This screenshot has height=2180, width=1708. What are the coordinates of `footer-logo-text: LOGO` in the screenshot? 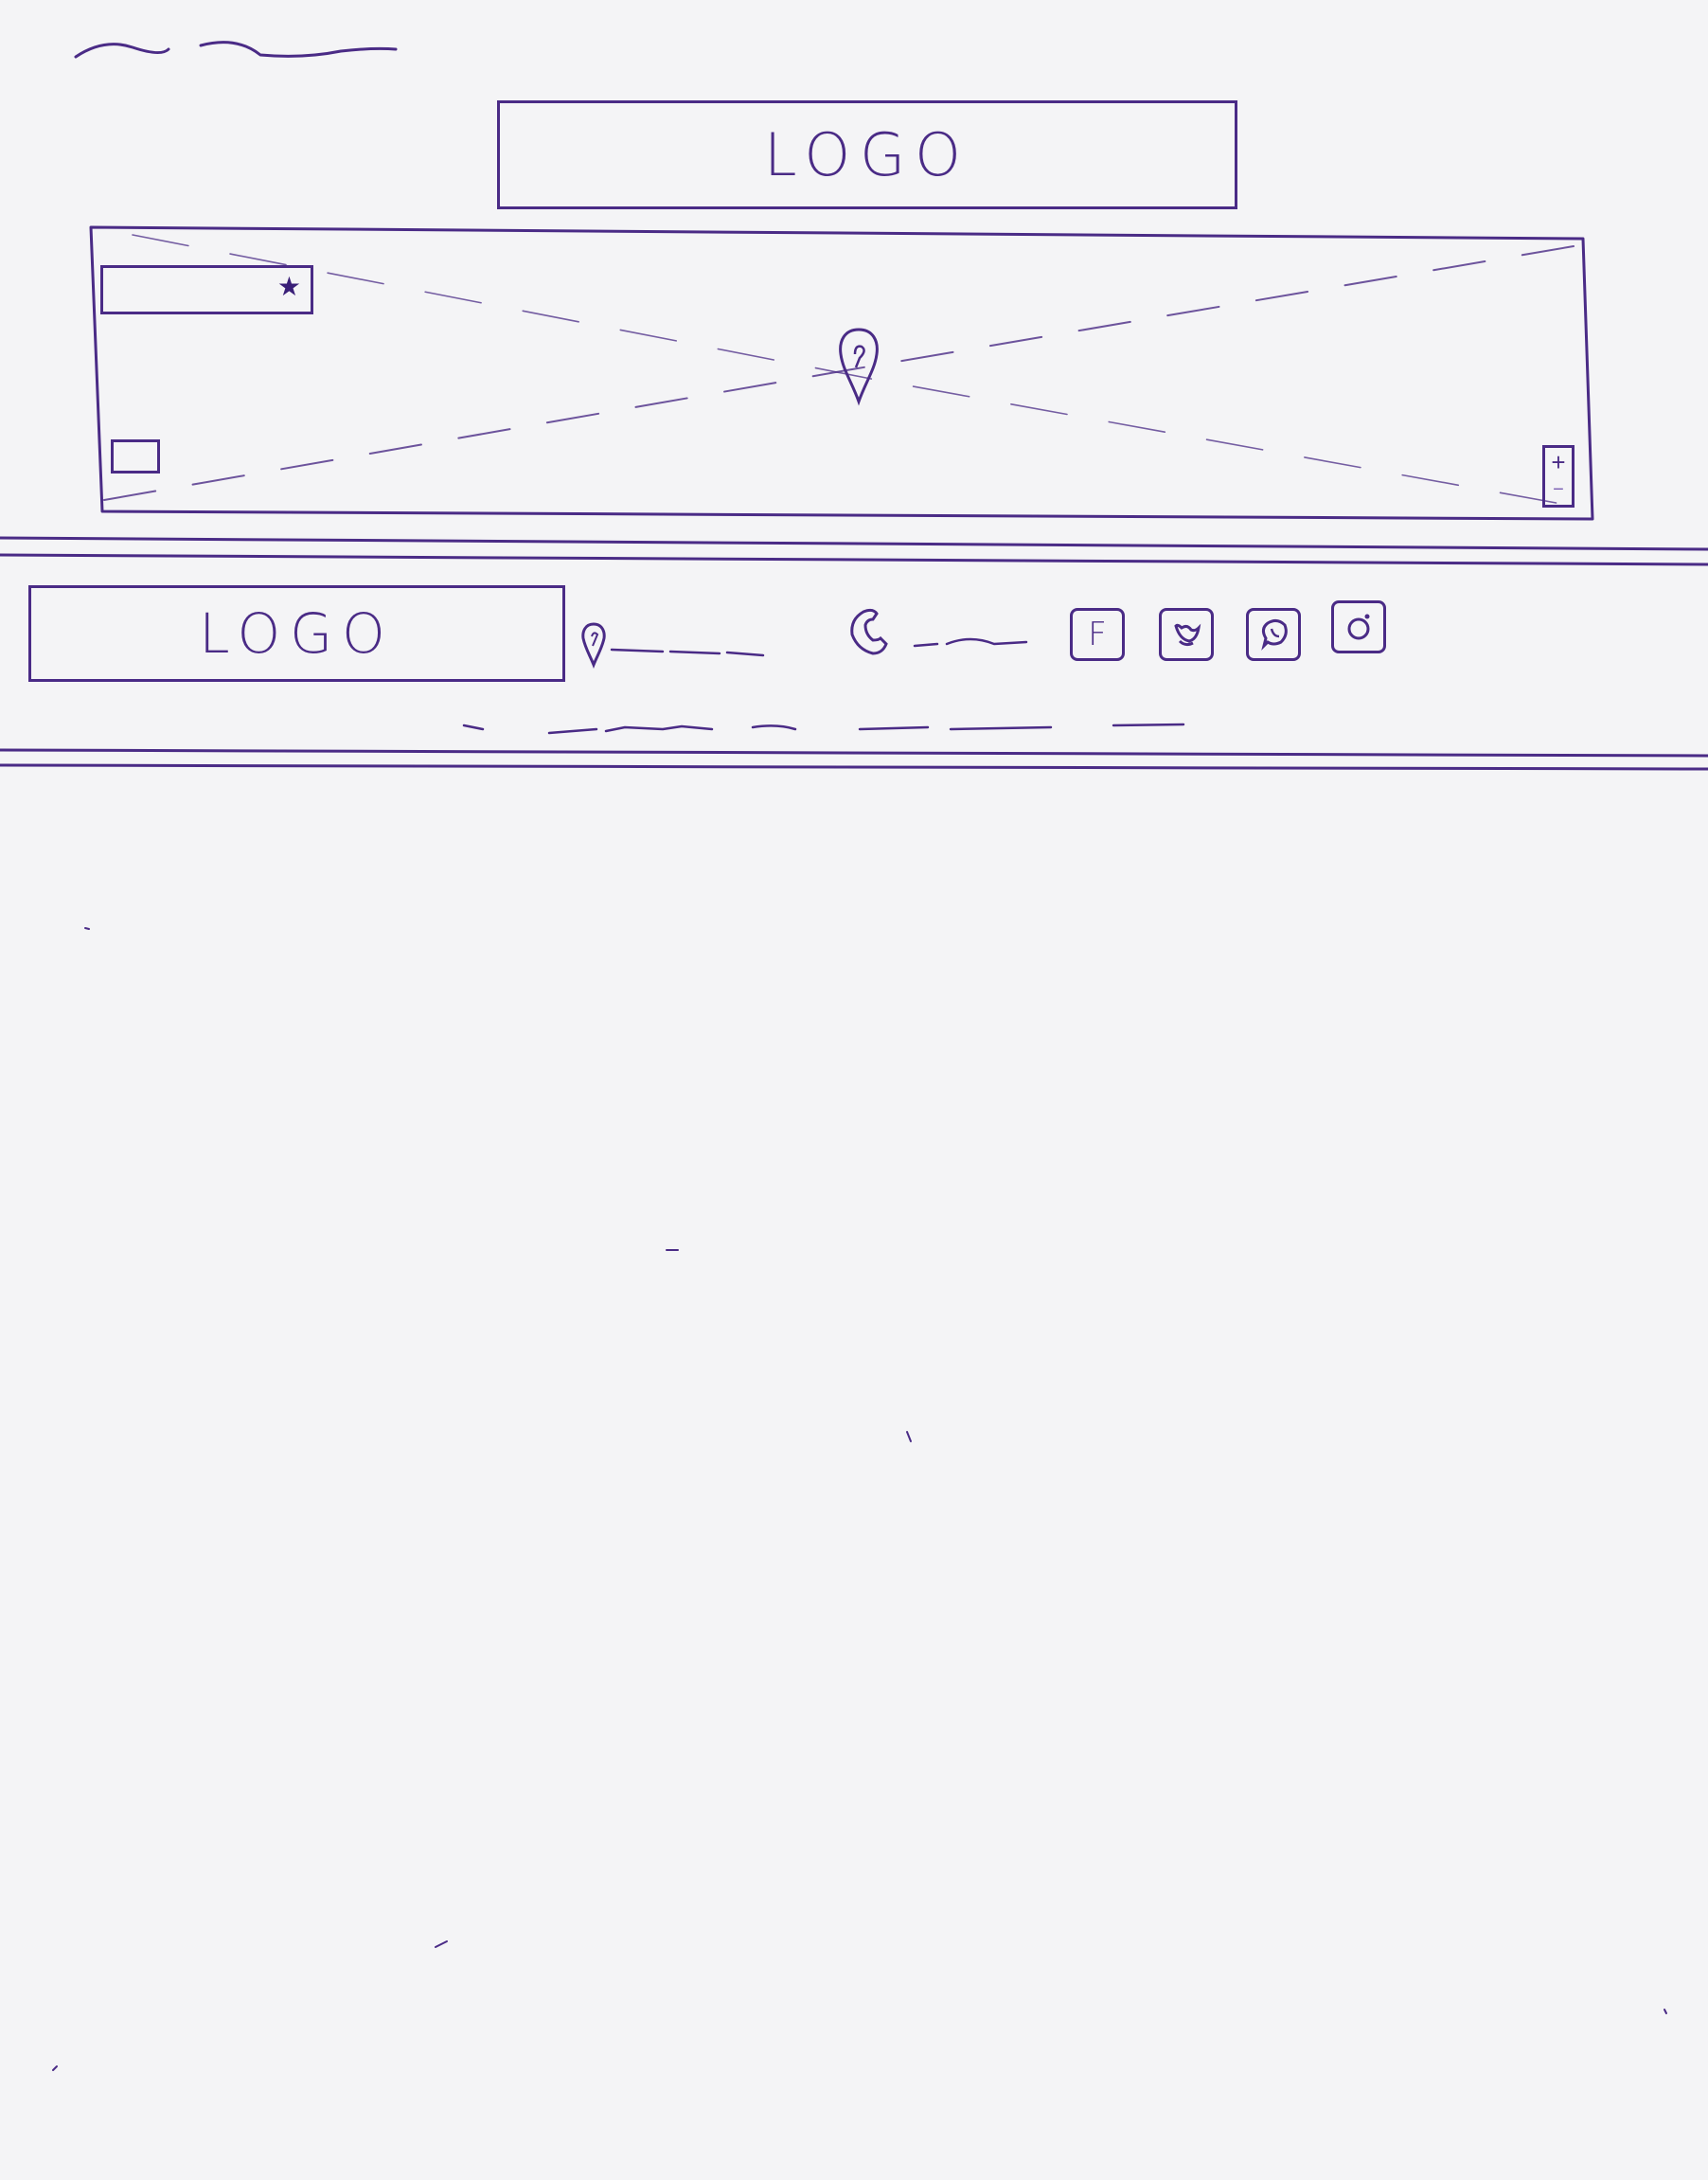 It's located at (297, 633).